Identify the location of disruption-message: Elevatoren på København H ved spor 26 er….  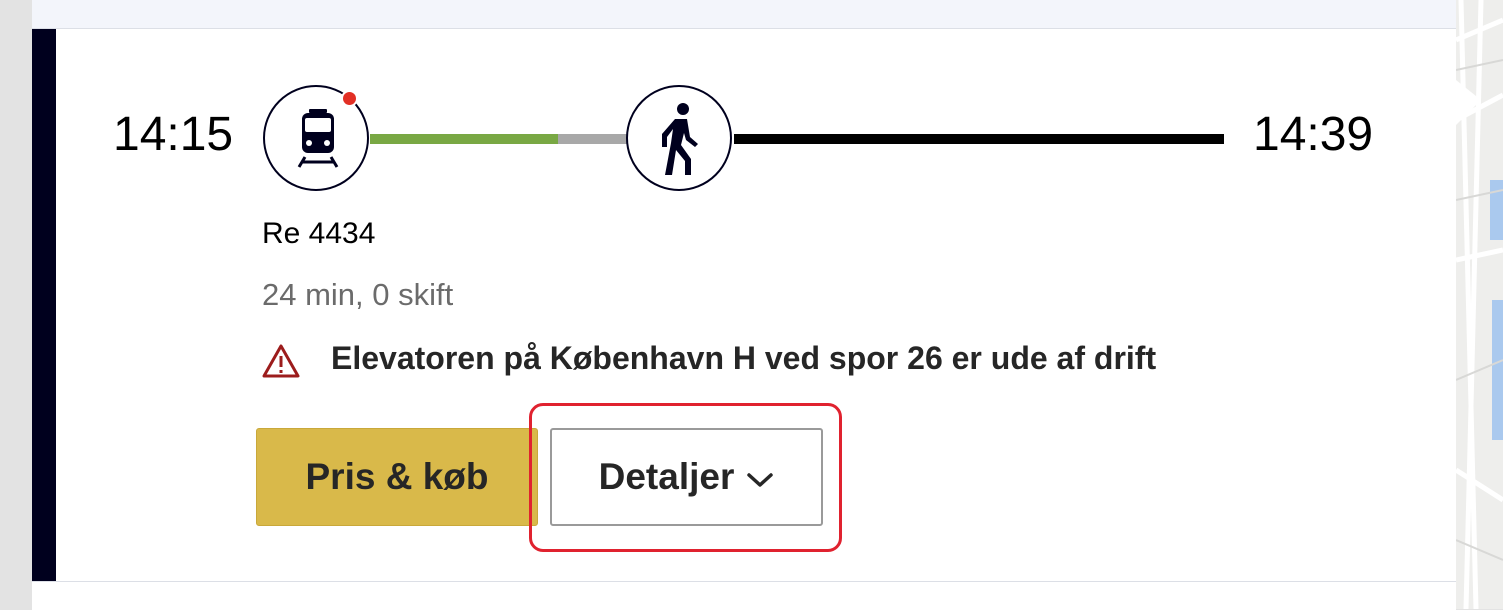
(744, 358).